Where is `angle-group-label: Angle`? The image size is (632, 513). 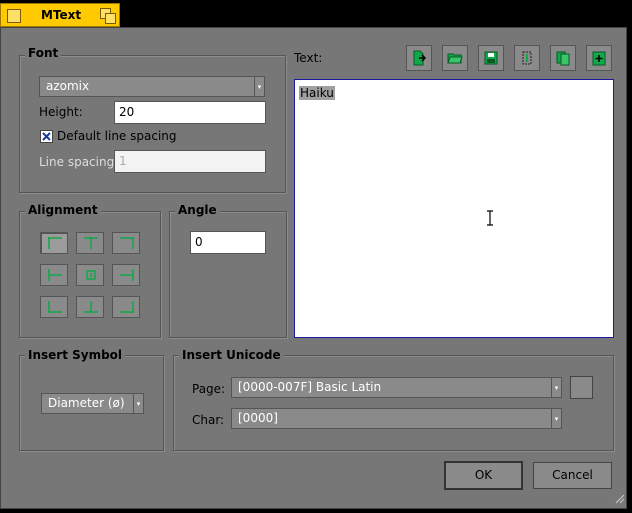 angle-group-label: Angle is located at coordinates (197, 210).